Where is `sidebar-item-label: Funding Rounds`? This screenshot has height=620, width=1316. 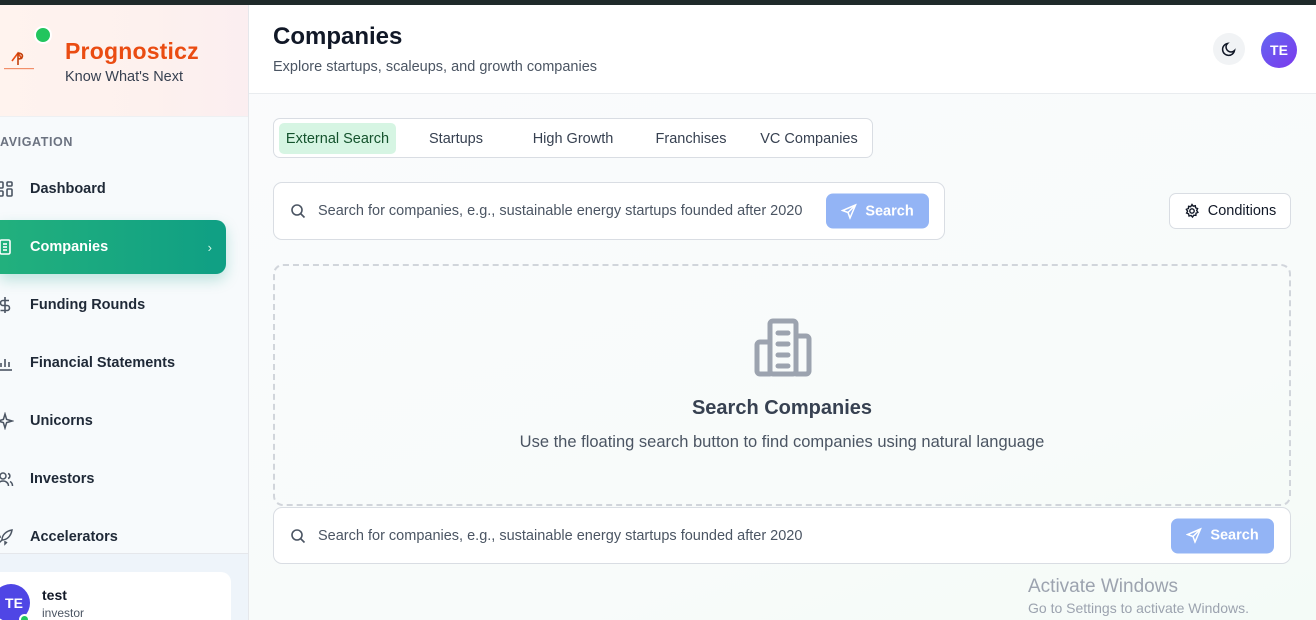
sidebar-item-label: Funding Rounds is located at coordinates (88, 305).